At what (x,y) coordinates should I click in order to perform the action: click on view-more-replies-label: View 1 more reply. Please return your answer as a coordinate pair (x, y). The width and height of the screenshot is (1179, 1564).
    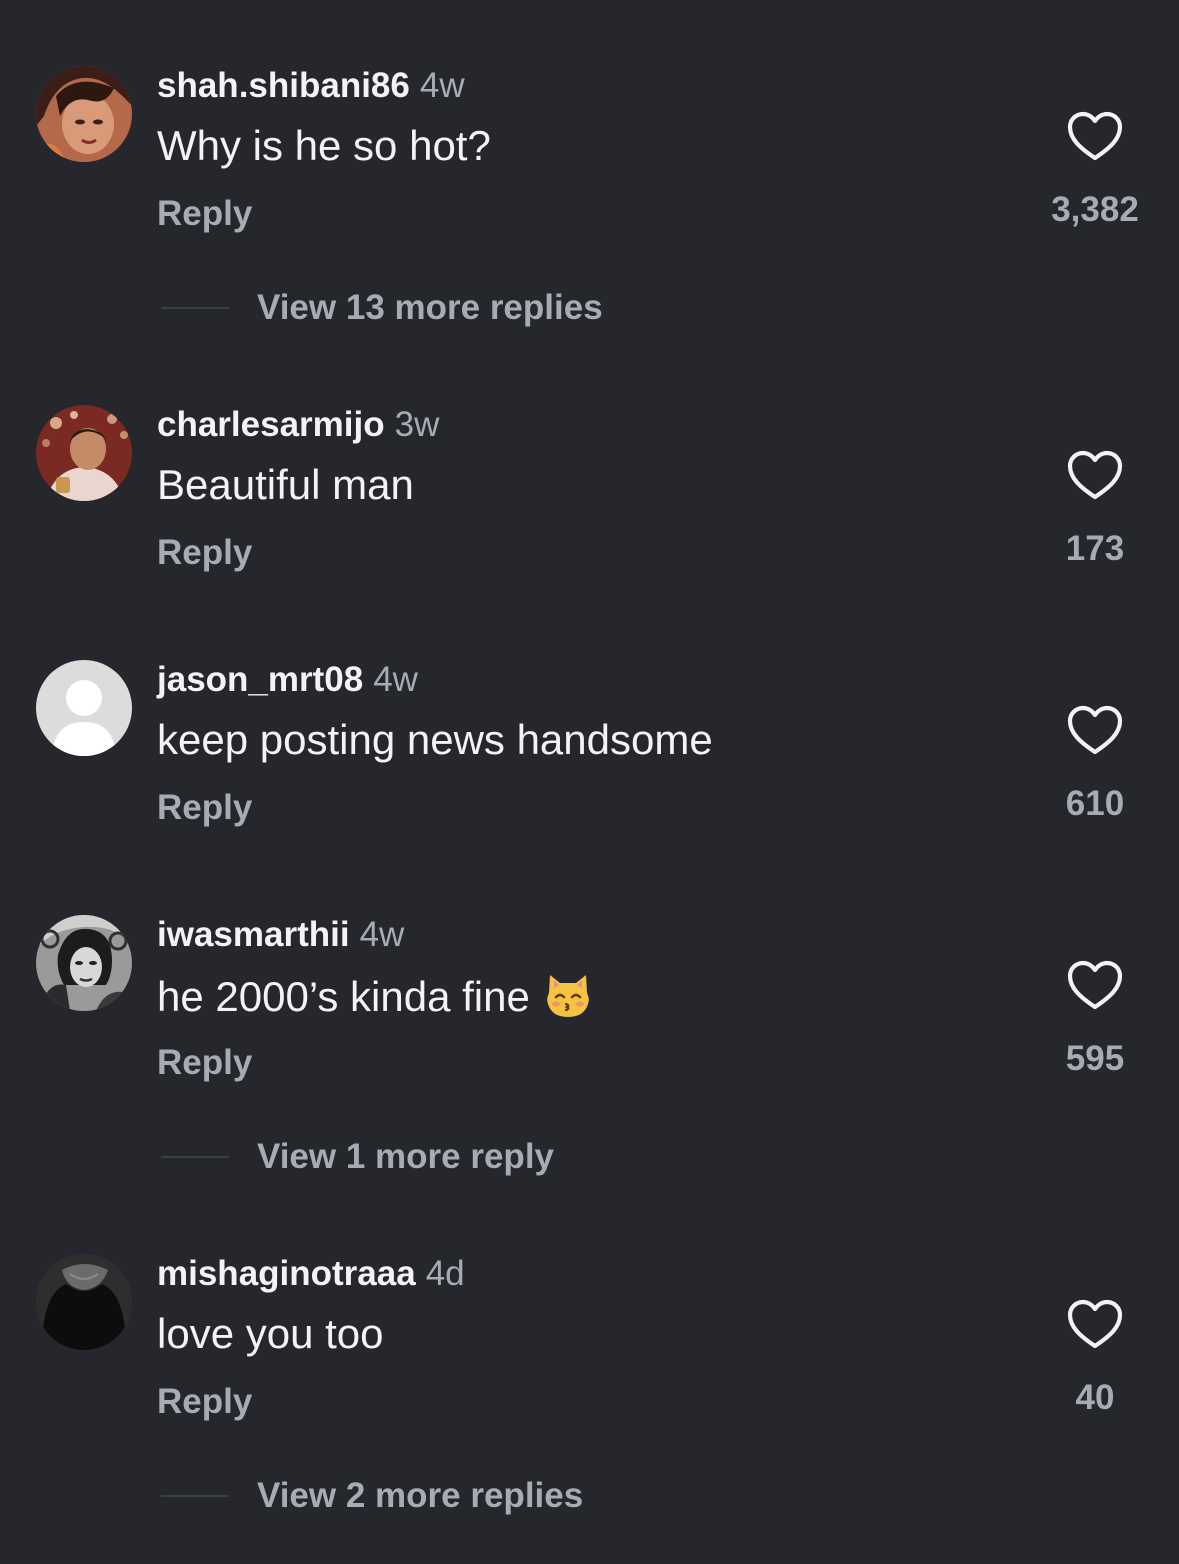
    Looking at the image, I should click on (405, 1157).